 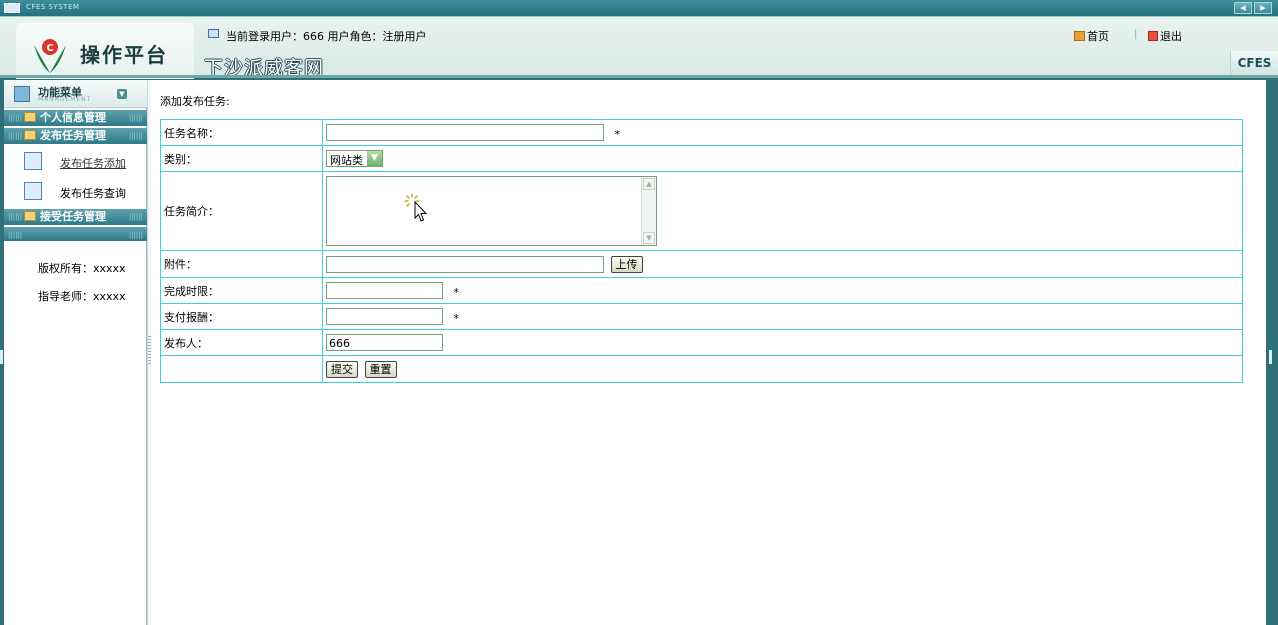 I want to click on deadline-label: 完成时限：, so click(x=241, y=290).